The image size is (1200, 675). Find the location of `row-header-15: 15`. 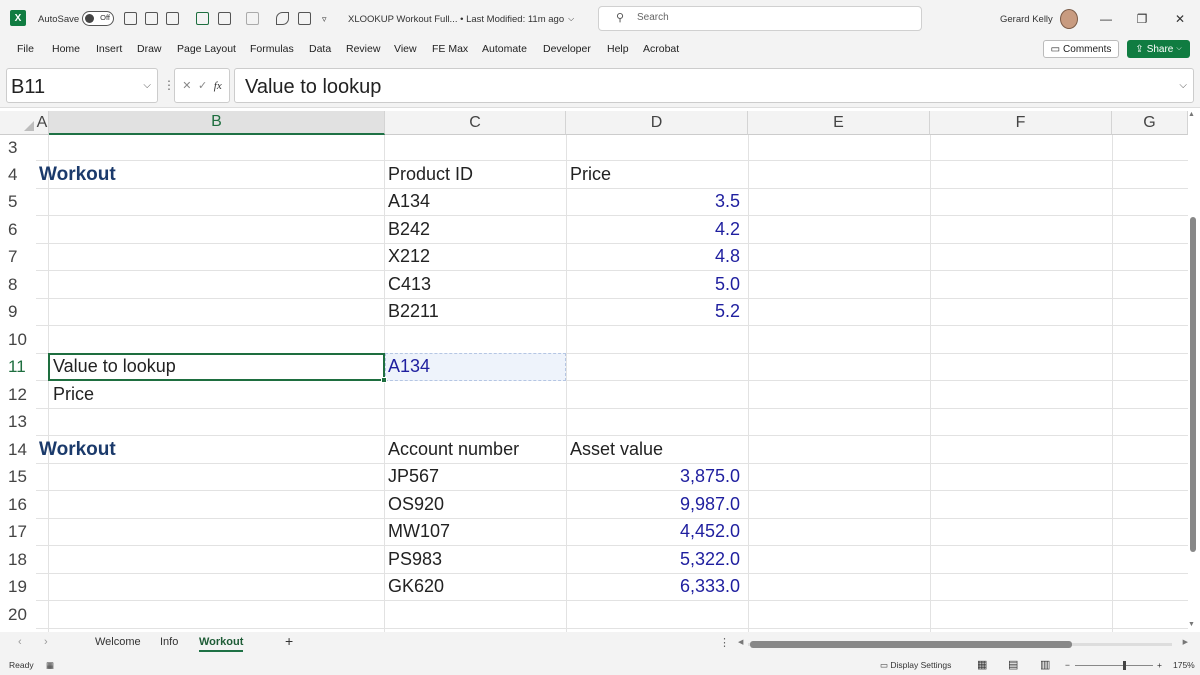

row-header-15: 15 is located at coordinates (18, 476).